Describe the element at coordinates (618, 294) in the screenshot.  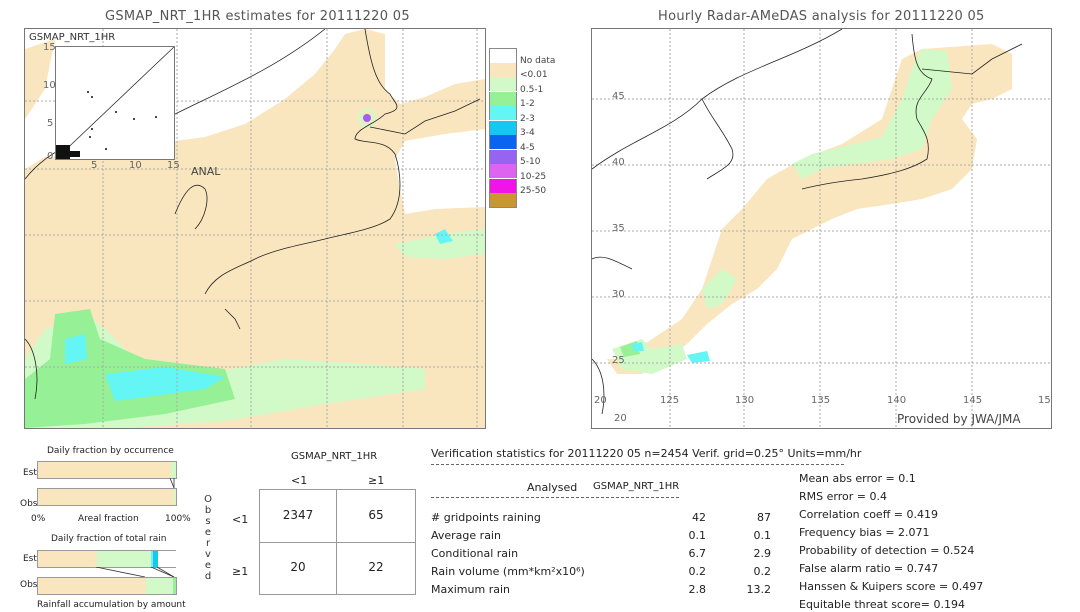
I see `lat-tick: 30` at that location.